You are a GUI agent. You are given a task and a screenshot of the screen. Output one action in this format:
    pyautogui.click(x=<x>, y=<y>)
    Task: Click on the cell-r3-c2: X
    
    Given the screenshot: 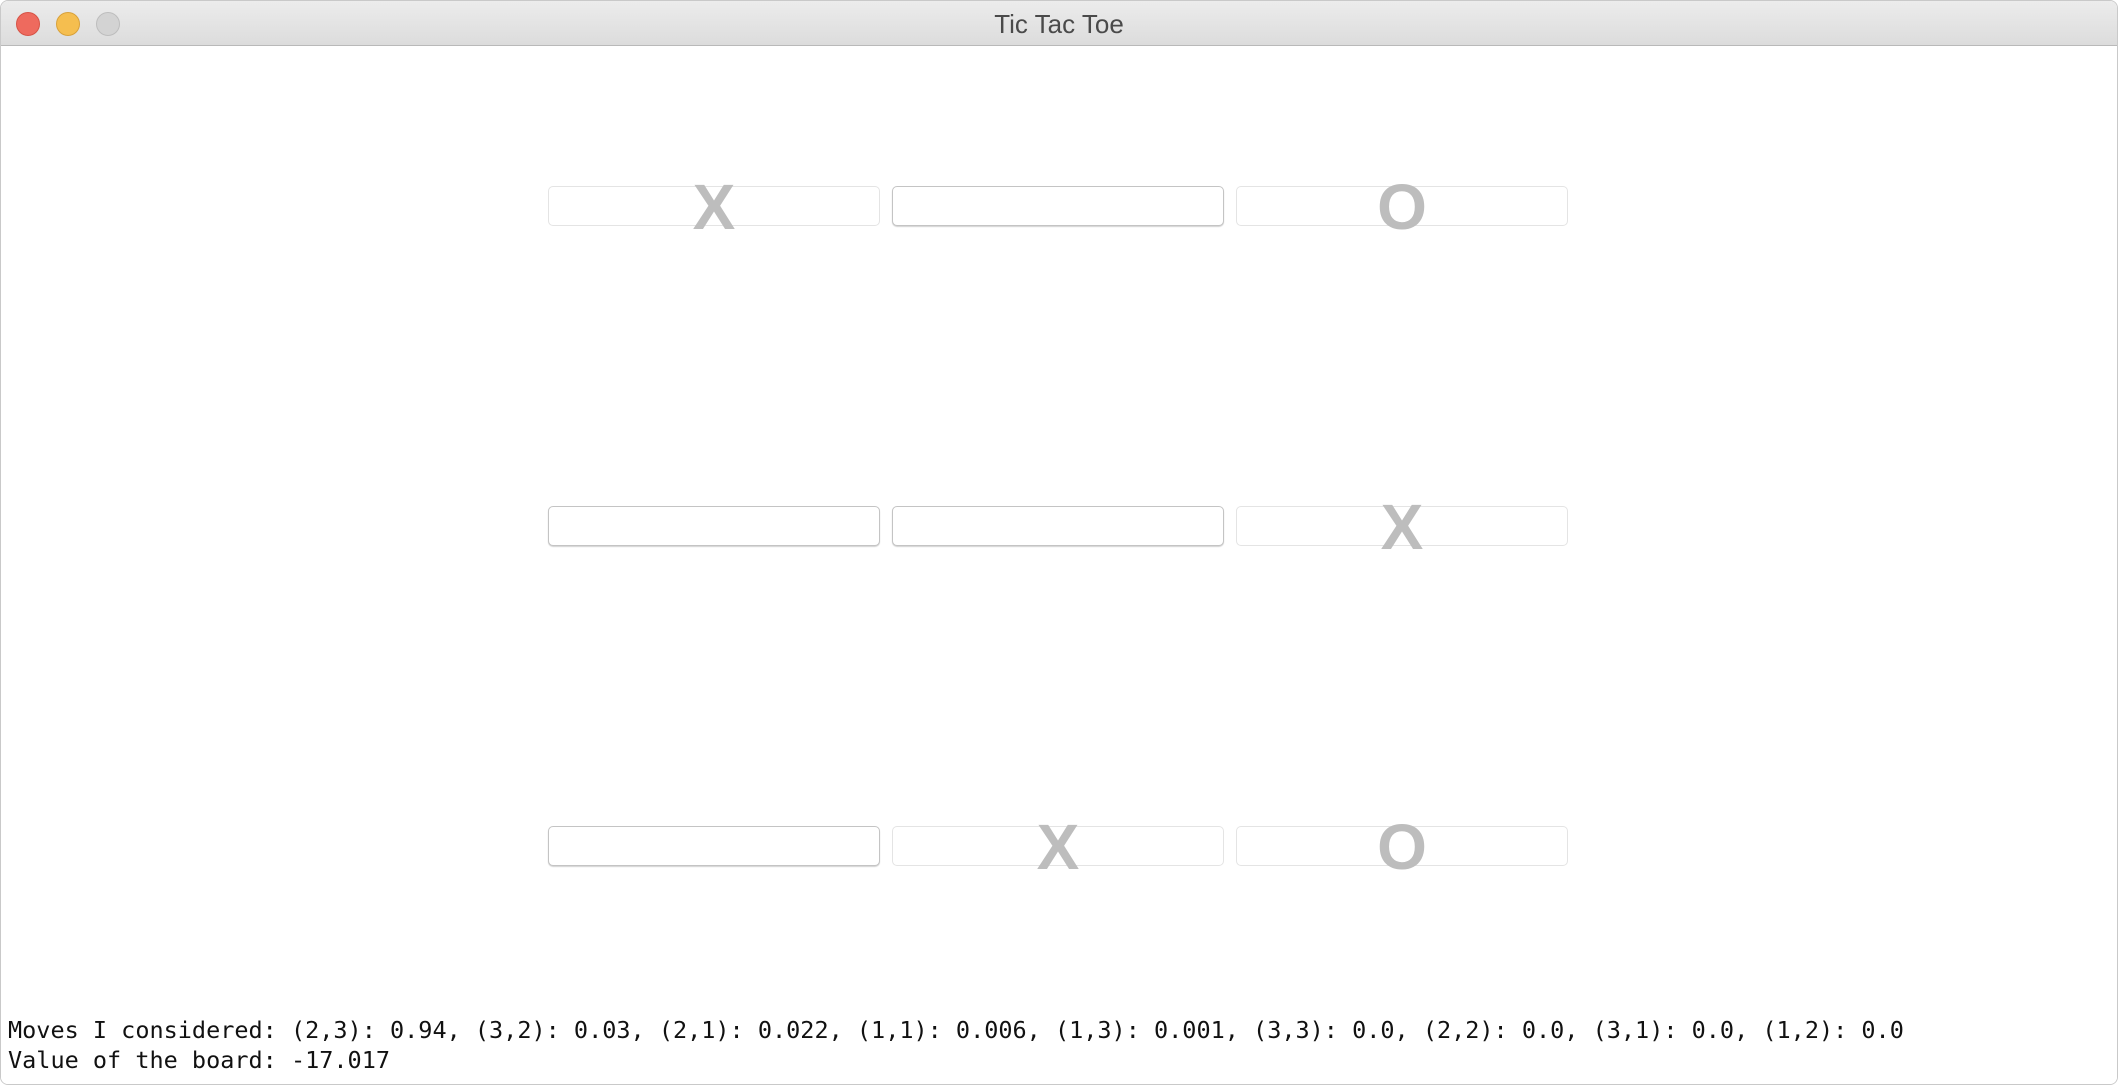 What is the action you would take?
    pyautogui.click(x=1058, y=847)
    